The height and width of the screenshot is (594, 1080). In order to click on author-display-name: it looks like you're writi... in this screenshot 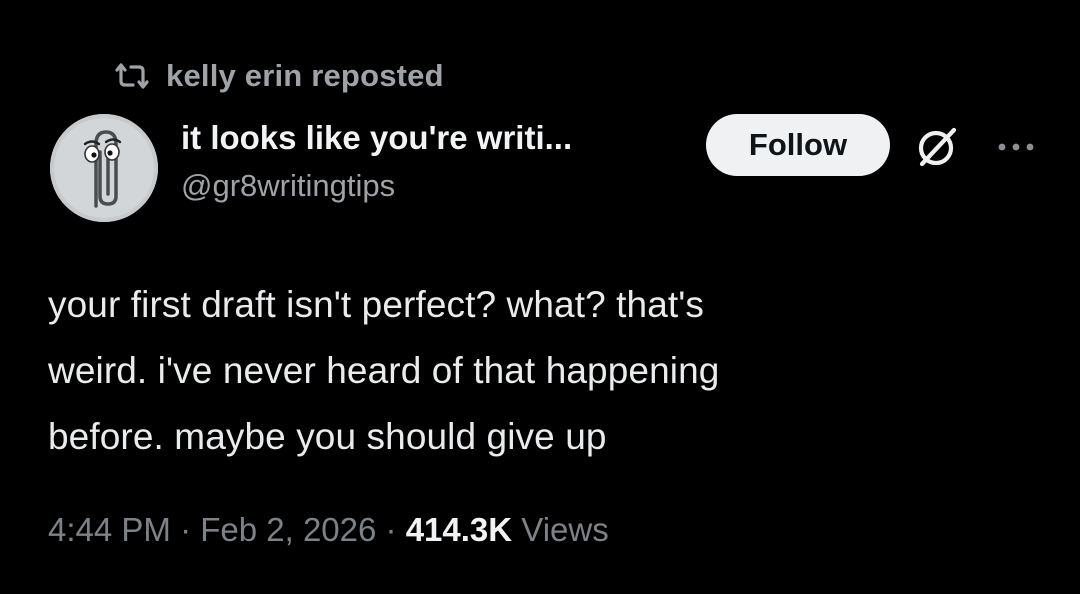, I will do `click(376, 138)`.